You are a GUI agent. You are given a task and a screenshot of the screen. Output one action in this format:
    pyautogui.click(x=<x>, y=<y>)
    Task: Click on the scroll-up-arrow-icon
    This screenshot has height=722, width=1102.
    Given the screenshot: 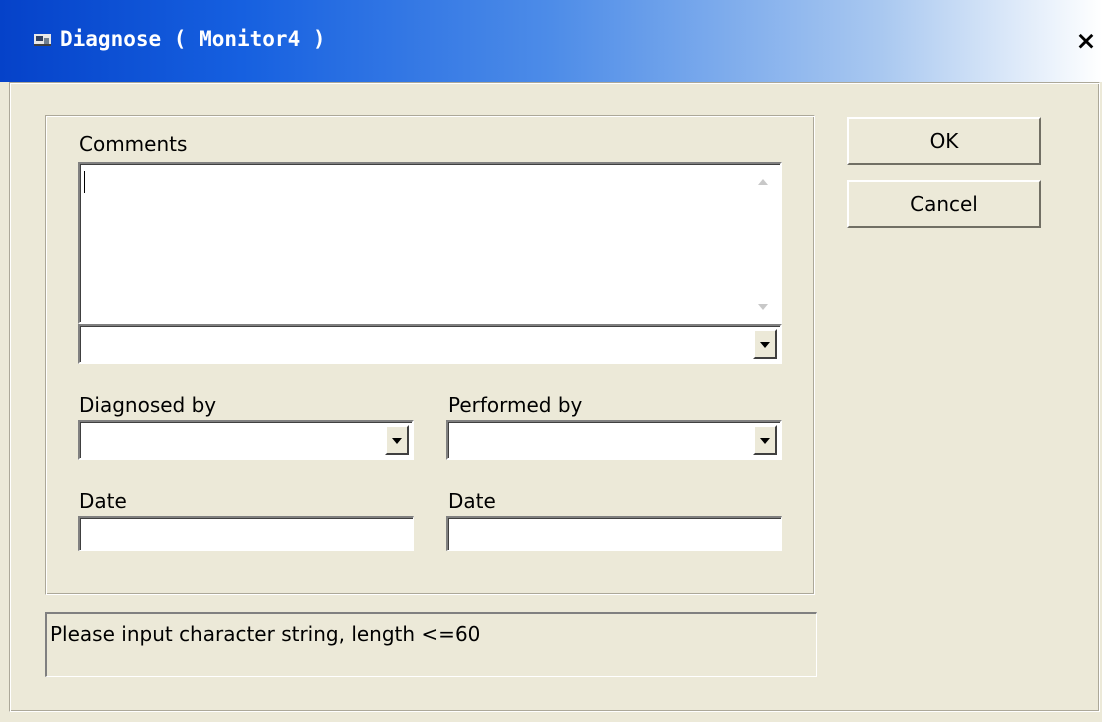 What is the action you would take?
    pyautogui.click(x=763, y=182)
    